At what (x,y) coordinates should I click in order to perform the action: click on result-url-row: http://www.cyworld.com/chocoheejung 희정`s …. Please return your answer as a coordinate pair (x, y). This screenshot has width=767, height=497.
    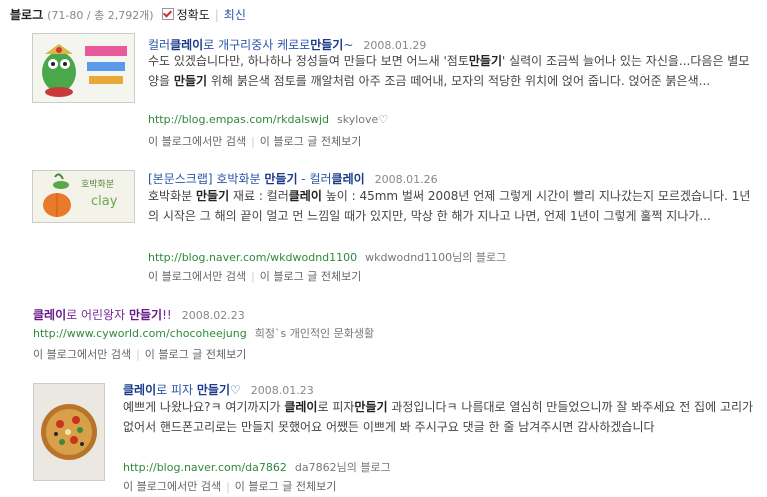
    Looking at the image, I should click on (203, 333).